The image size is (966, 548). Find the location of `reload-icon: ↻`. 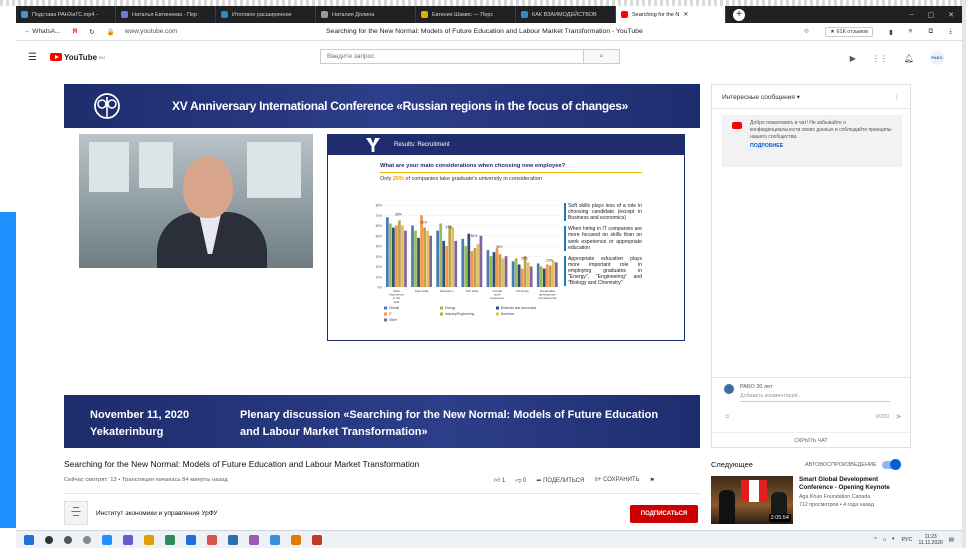

reload-icon: ↻ is located at coordinates (91, 32).